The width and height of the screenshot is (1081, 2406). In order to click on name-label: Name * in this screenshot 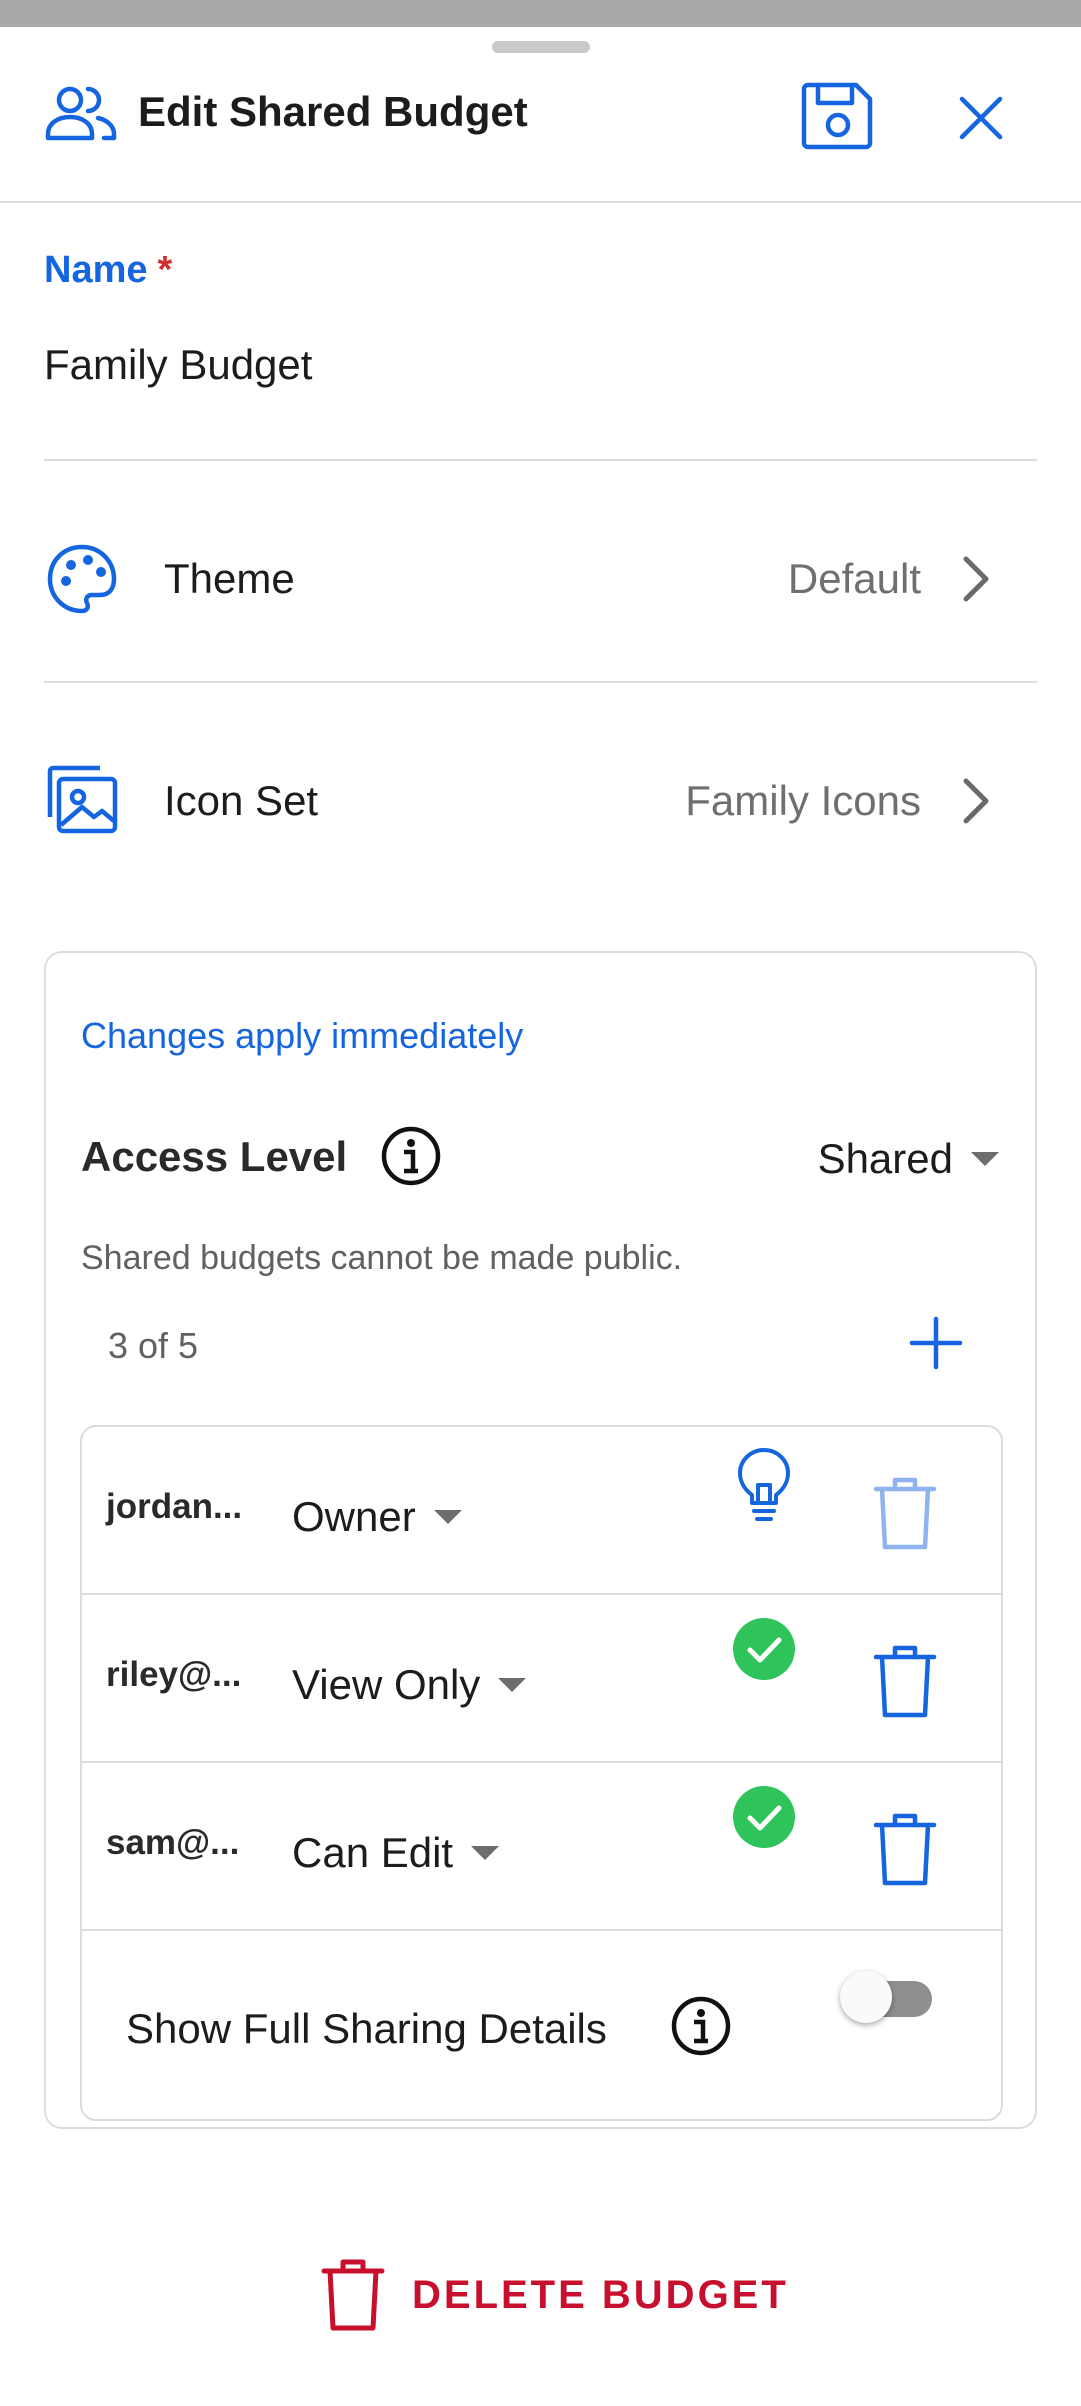, I will do `click(108, 270)`.